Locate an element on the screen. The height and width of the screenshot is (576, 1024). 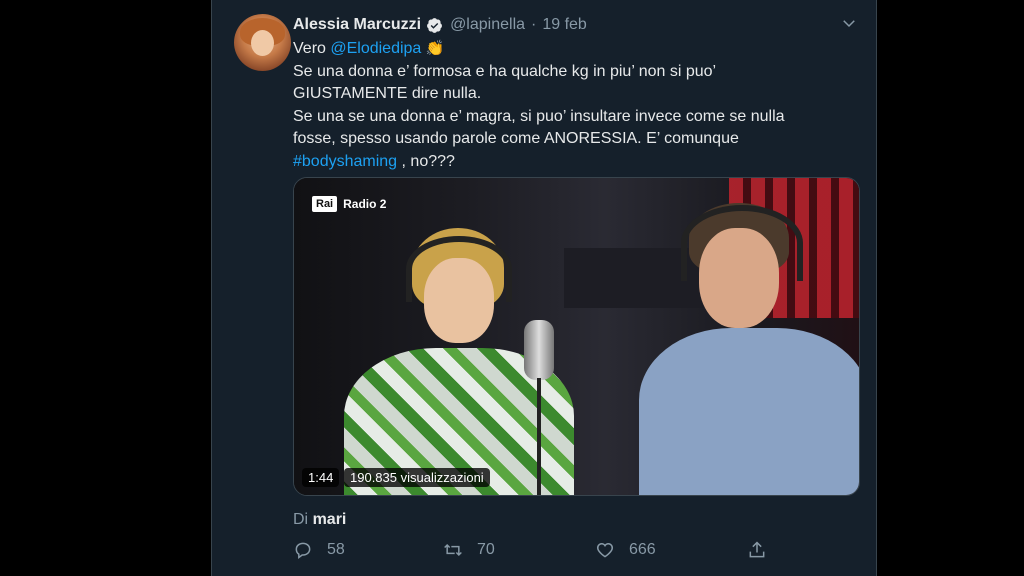
retweet-count: 70 is located at coordinates (486, 549).